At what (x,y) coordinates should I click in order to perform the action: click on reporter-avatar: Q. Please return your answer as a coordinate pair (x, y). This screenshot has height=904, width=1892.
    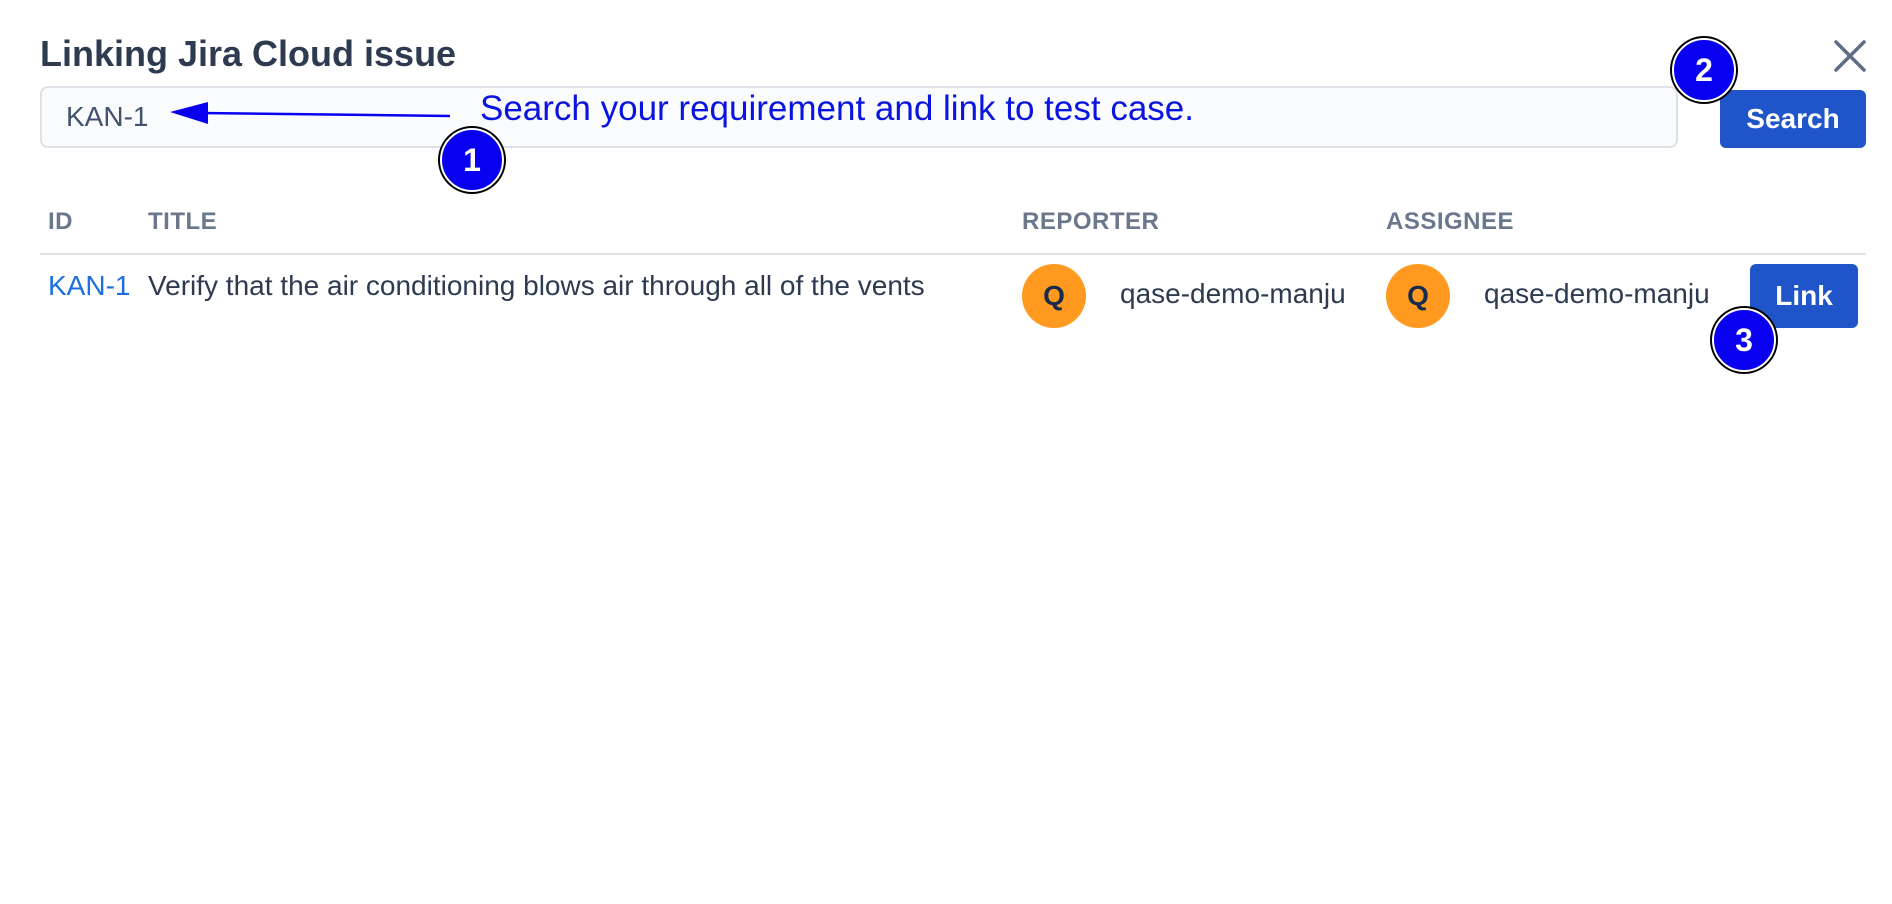
    Looking at the image, I should click on (1054, 296).